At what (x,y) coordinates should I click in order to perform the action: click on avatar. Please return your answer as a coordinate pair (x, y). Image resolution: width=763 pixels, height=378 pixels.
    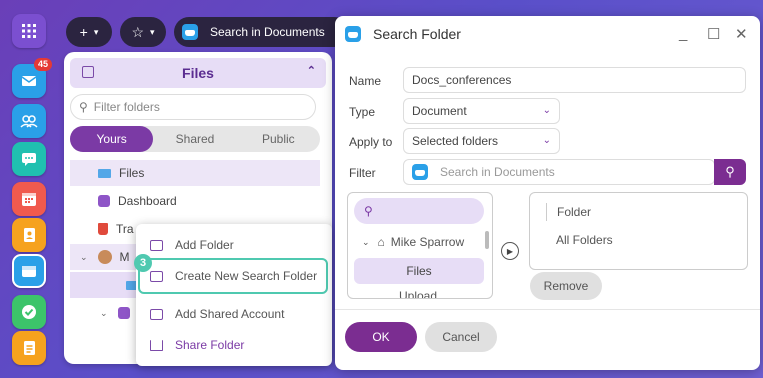
    Looking at the image, I should click on (104, 257).